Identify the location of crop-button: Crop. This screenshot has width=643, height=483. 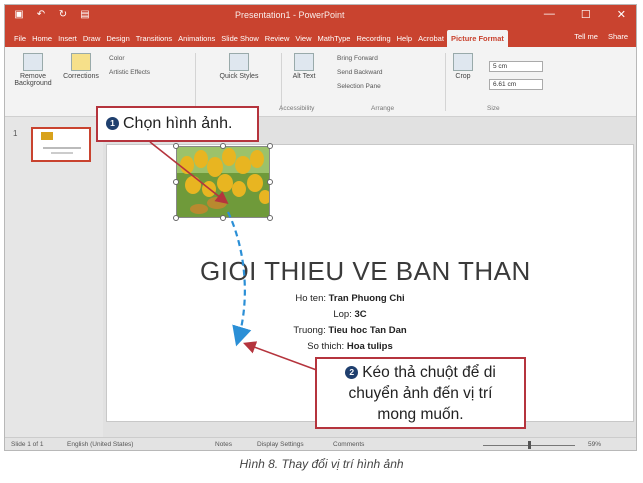
(463, 66).